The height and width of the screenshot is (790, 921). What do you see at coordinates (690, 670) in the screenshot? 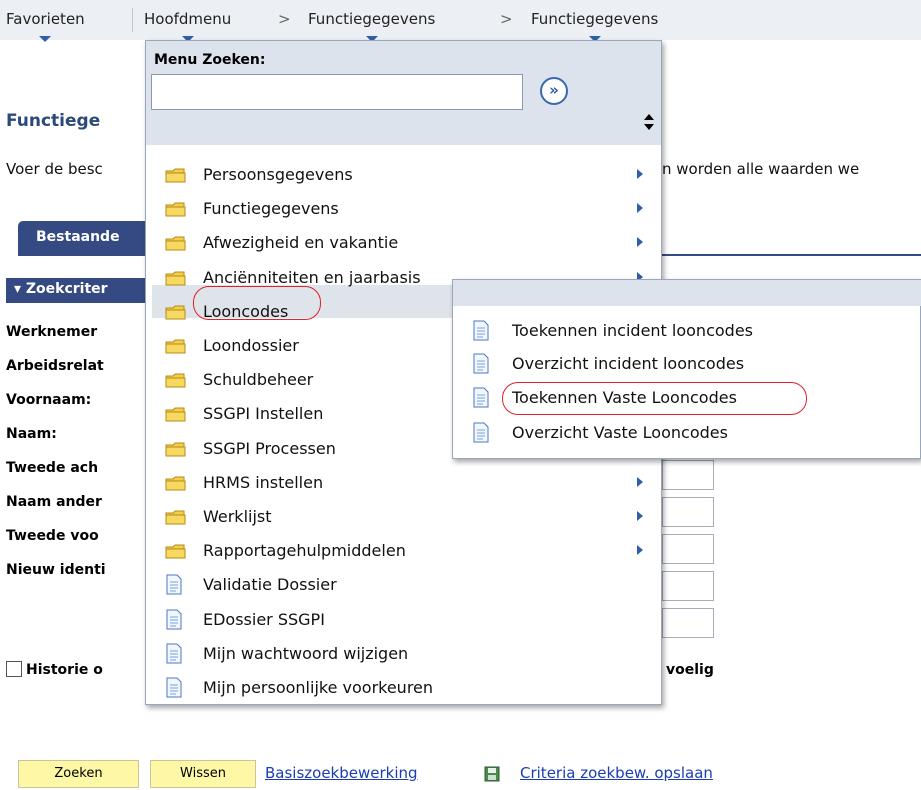
I see `case-sensitive-label: voelig` at bounding box center [690, 670].